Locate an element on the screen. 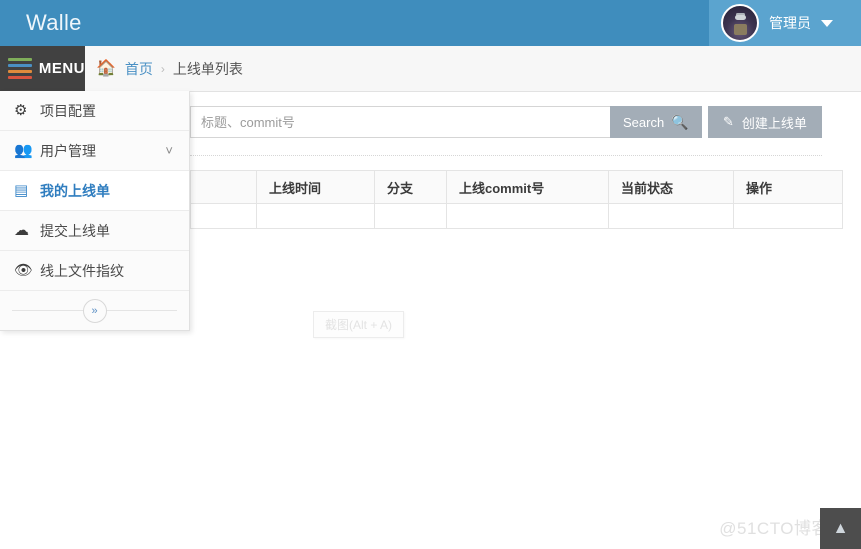 This screenshot has width=861, height=549. user-menu: 管理员 is located at coordinates (785, 23).